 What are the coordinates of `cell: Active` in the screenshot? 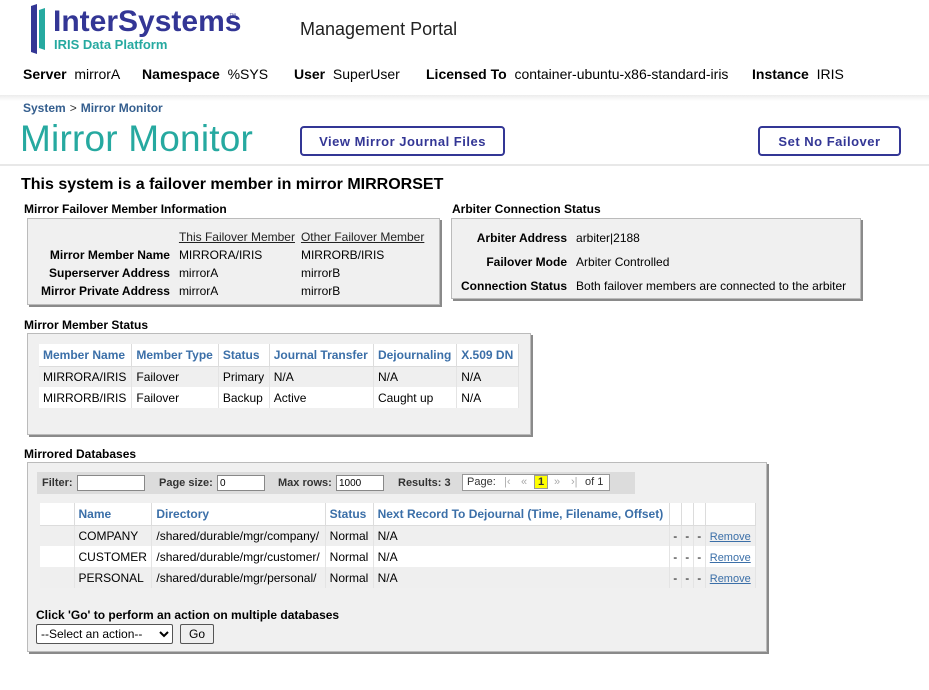 It's located at (321, 397).